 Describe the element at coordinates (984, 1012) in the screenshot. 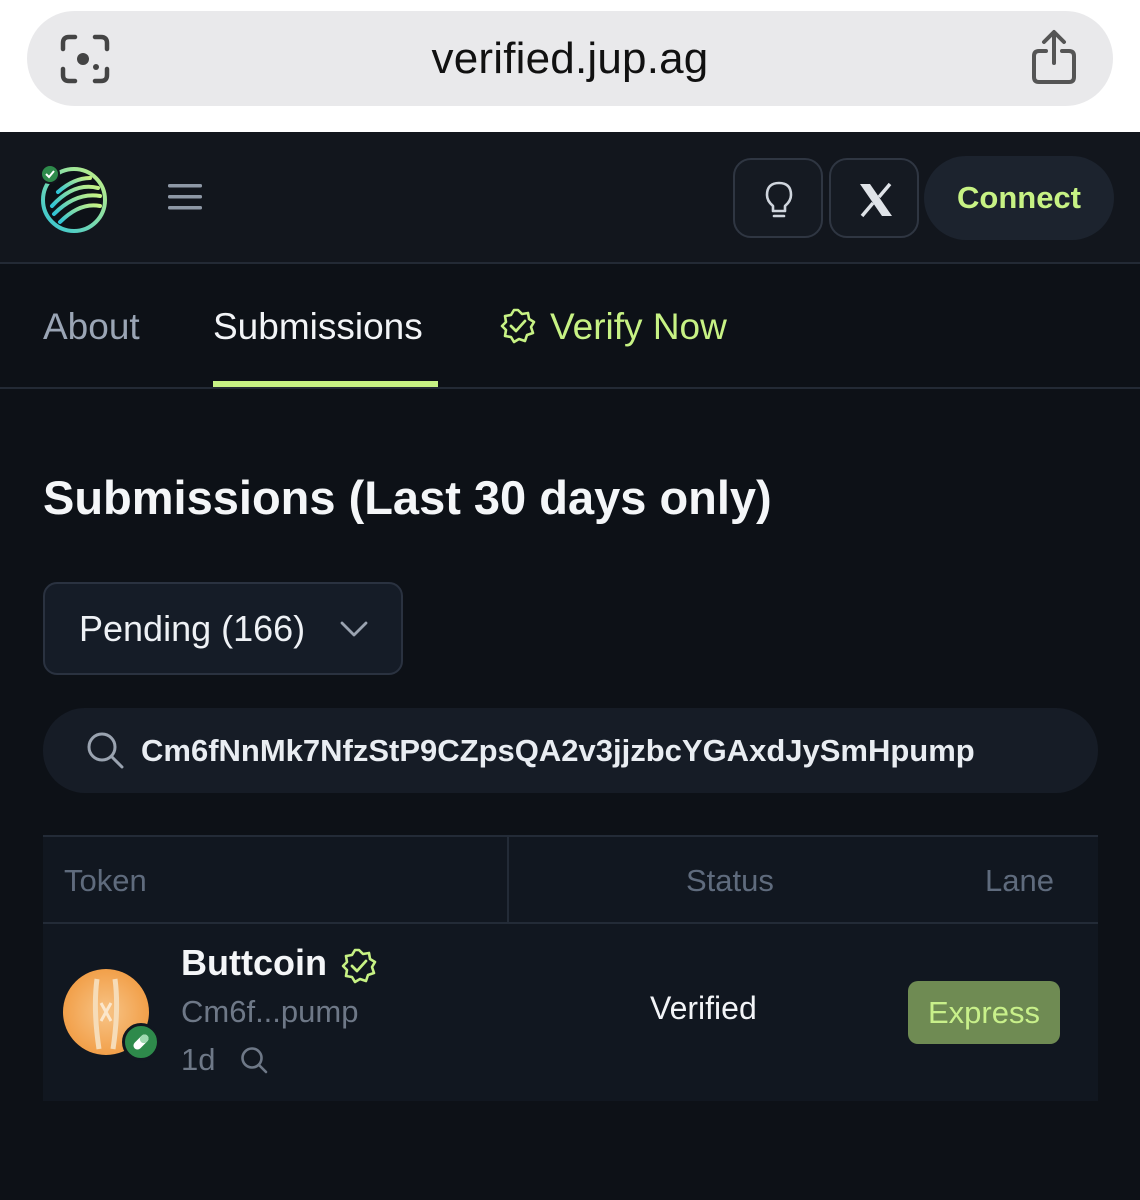

I see `lane-badge: Express` at that location.